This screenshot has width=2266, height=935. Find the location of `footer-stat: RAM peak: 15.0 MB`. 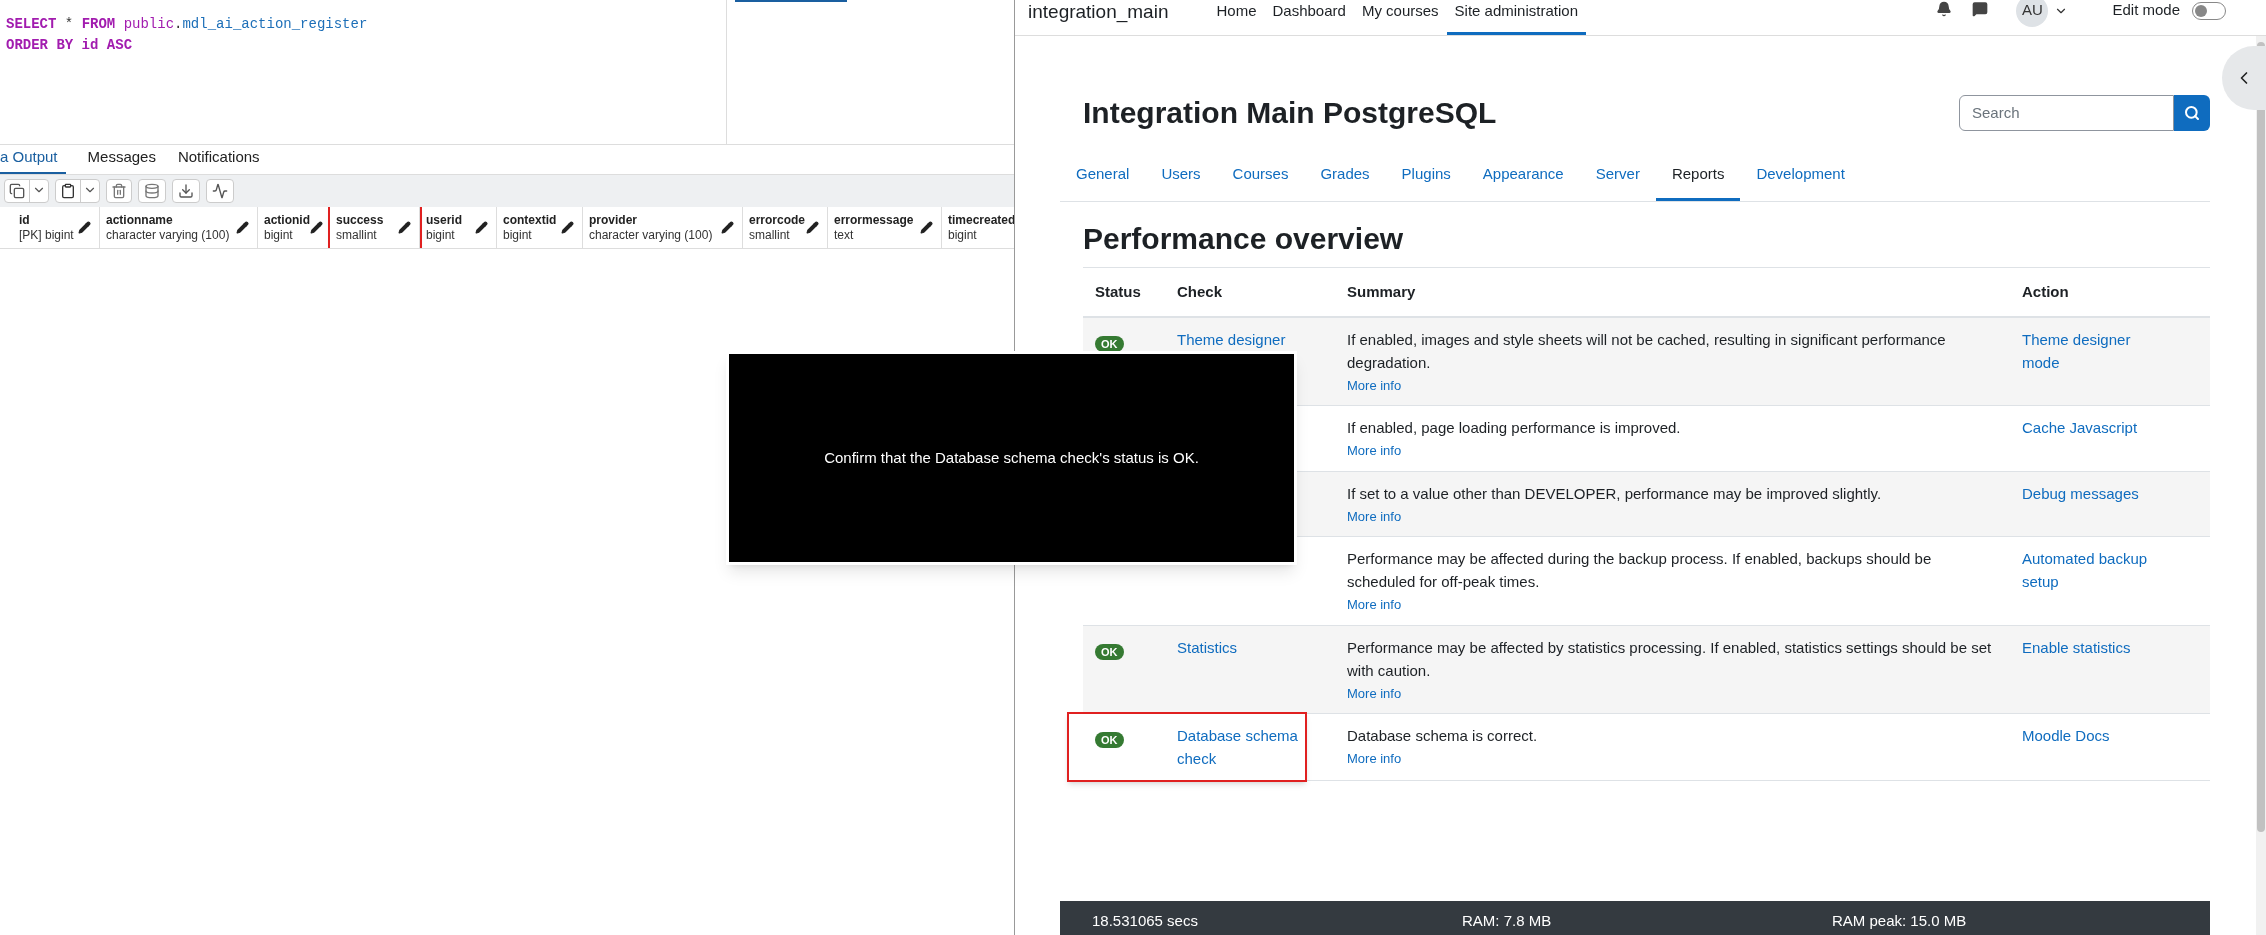

footer-stat: RAM peak: 15.0 MB is located at coordinates (1900, 920).